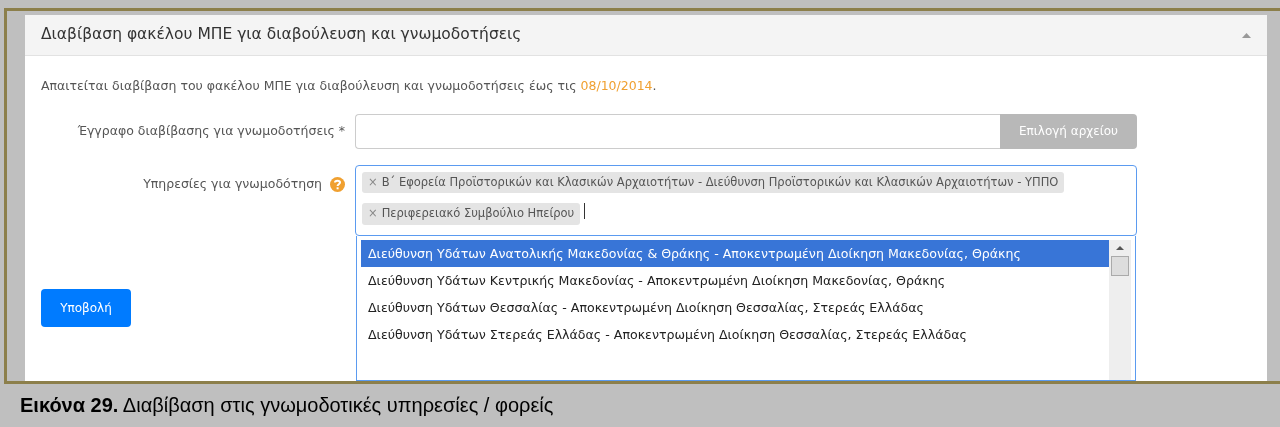 Image resolution: width=1280 pixels, height=427 pixels. I want to click on field-label: Έγγραφο διαβίβασης για γνωμοδοτήσεις *, so click(211, 130).